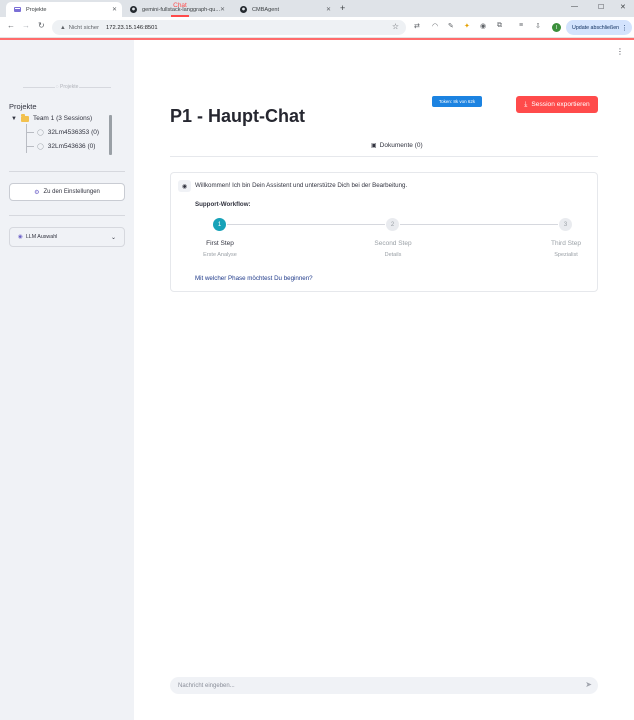 The height and width of the screenshot is (720, 634). Describe the element at coordinates (397, 149) in the screenshot. I see `tab-documents: ▣ Dokumente (0)` at that location.